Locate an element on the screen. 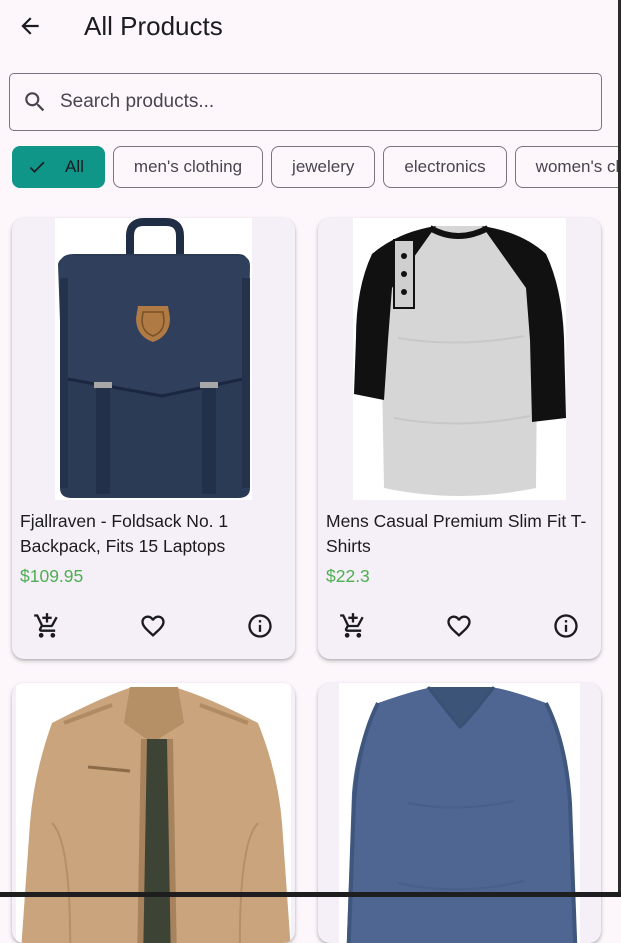  search-icon is located at coordinates (35, 102).